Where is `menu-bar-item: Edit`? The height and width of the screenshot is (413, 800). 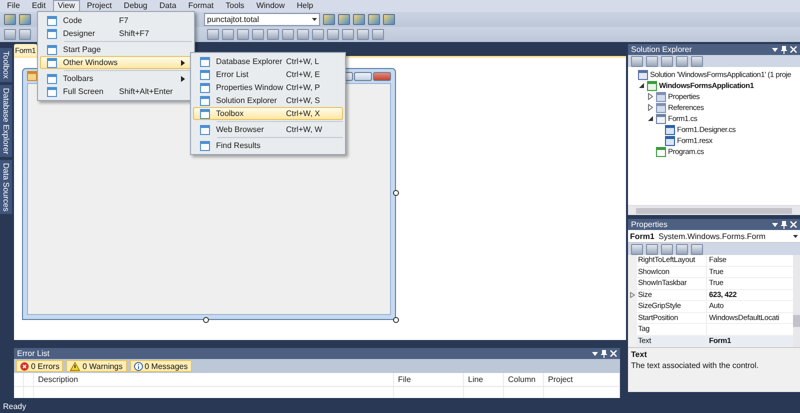 menu-bar-item: Edit is located at coordinates (38, 6).